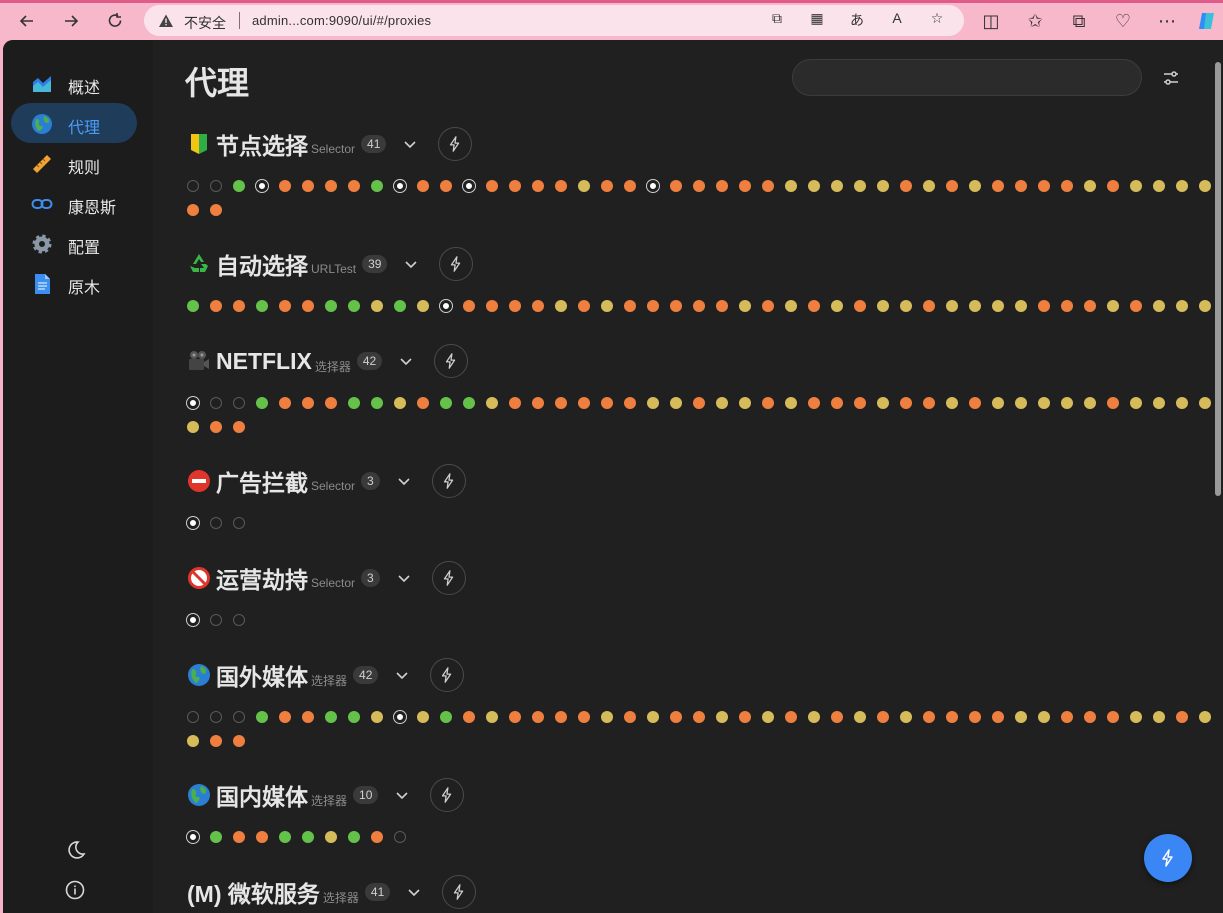 The width and height of the screenshot is (1223, 913). What do you see at coordinates (328, 361) in the screenshot?
I see `proxy-group-header: NETFLIX 选择器 42` at bounding box center [328, 361].